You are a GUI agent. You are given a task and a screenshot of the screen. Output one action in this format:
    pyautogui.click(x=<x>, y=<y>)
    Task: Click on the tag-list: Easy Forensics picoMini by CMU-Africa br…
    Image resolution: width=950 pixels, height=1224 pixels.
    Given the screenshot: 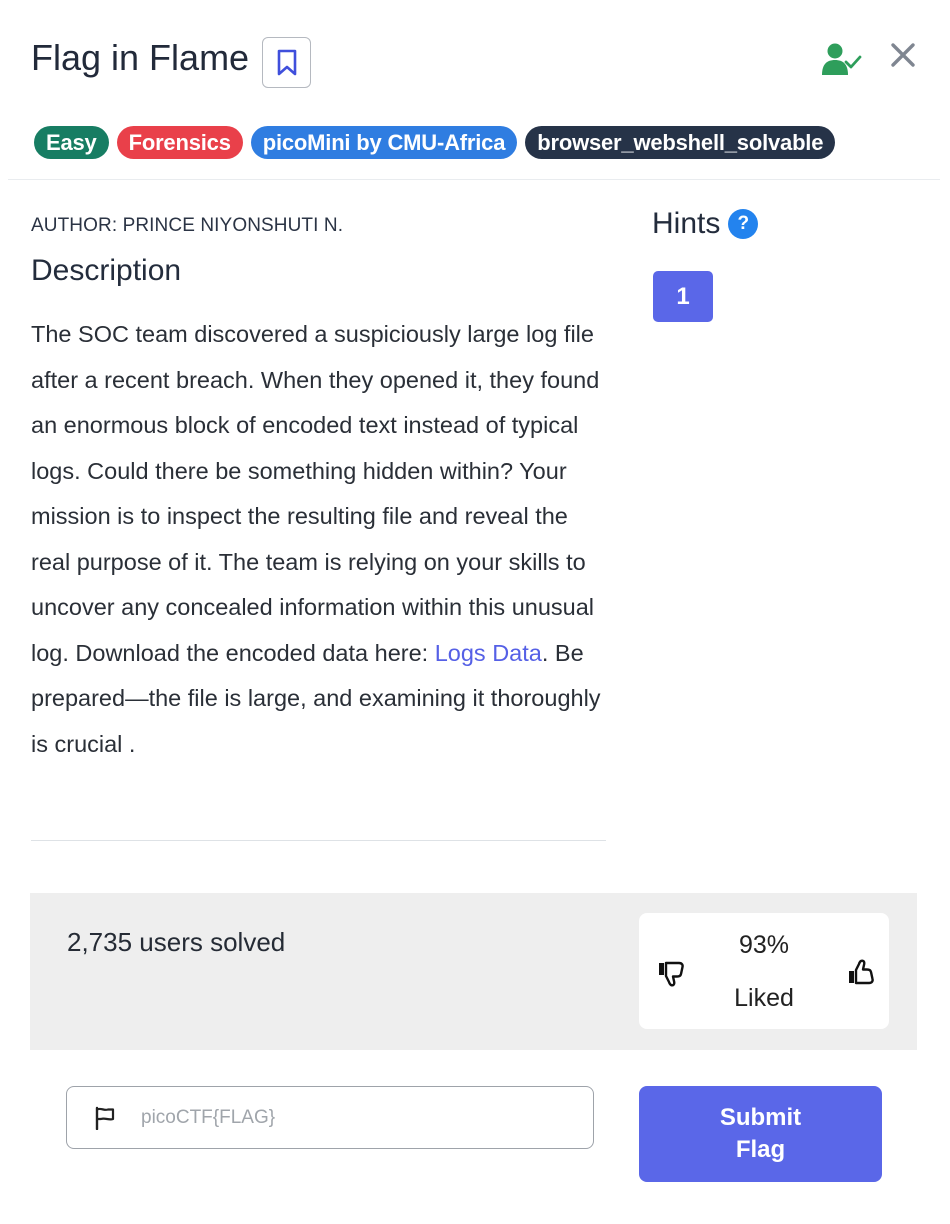 What is the action you would take?
    pyautogui.click(x=435, y=142)
    